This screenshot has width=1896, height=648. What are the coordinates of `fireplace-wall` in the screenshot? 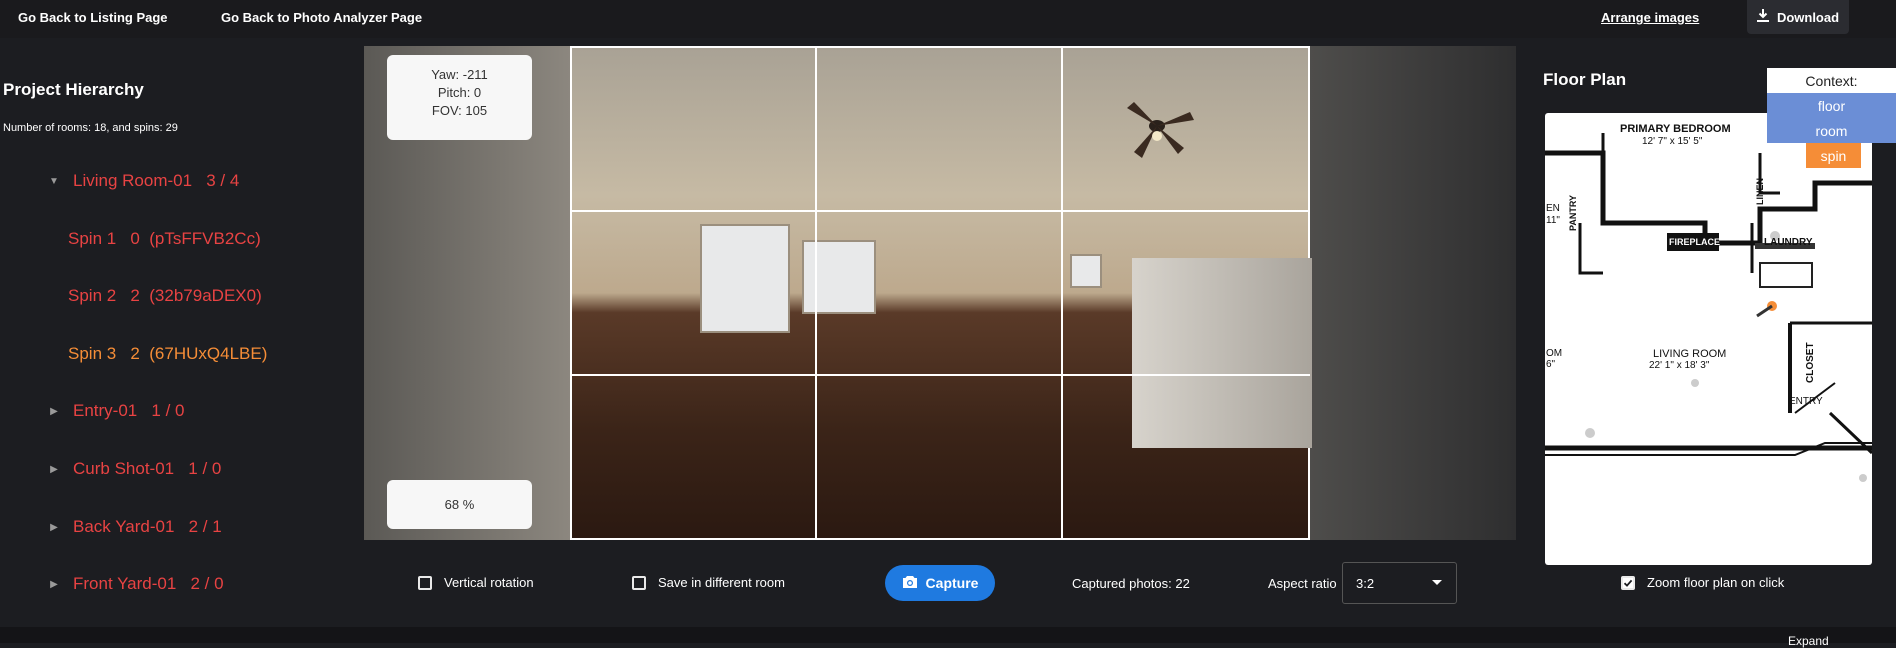 It's located at (1222, 353).